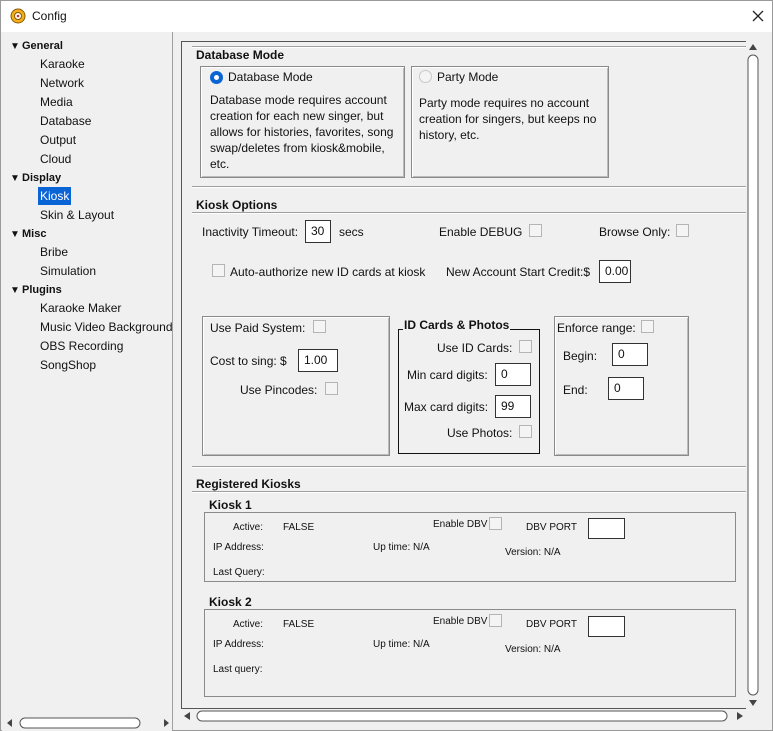 This screenshot has height=731, width=773. I want to click on start-credit-input: 0.00, so click(615, 271).